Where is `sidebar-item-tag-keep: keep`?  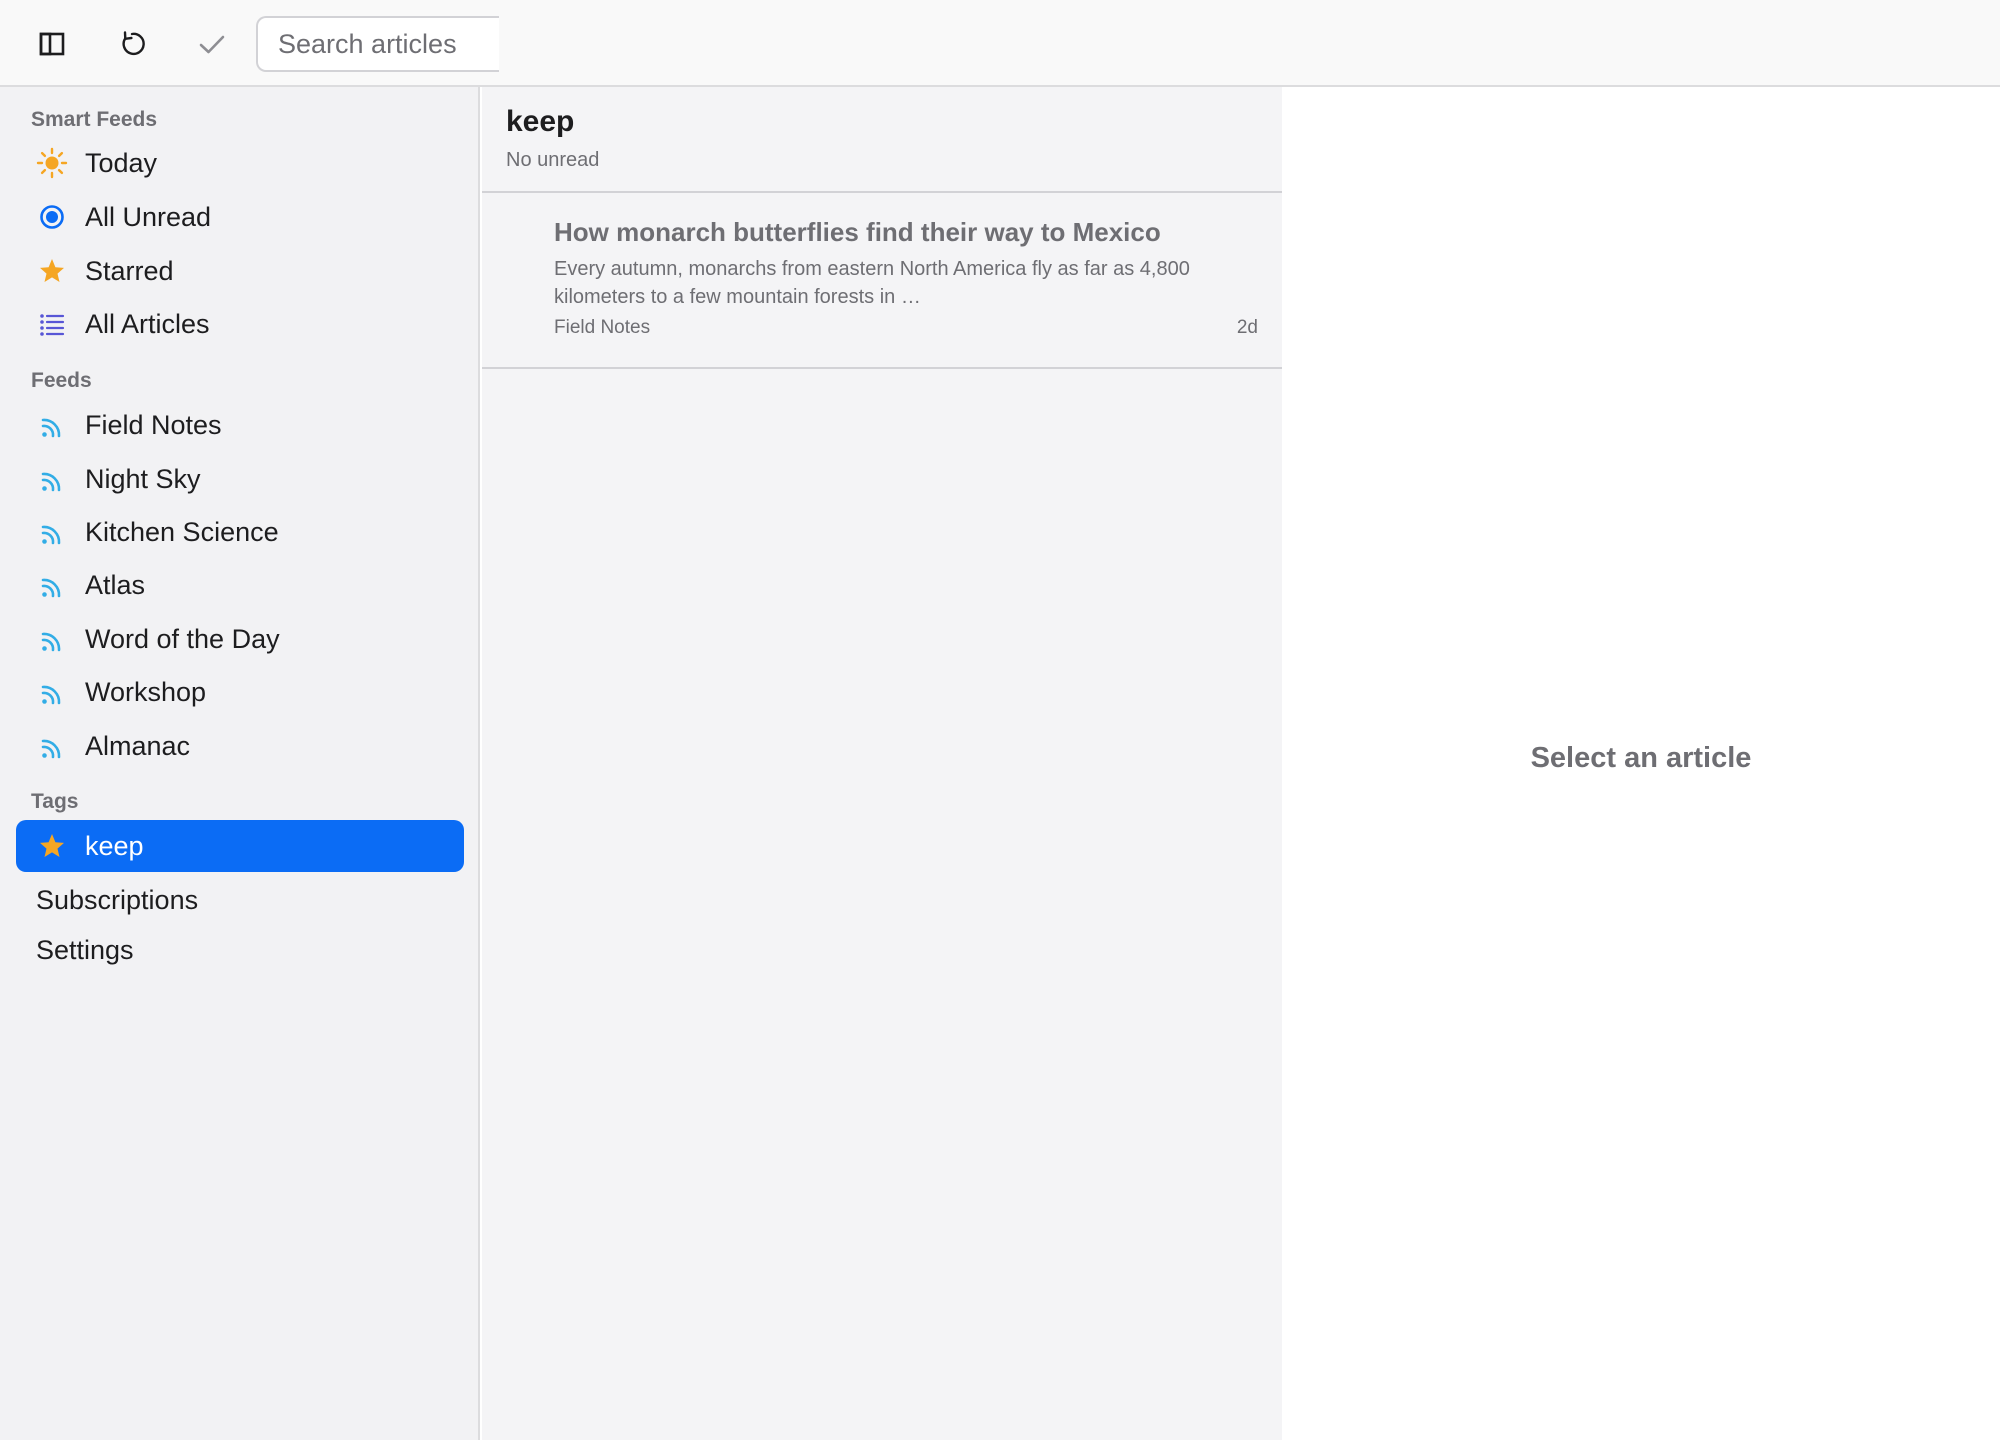 sidebar-item-tag-keep: keep is located at coordinates (240, 846).